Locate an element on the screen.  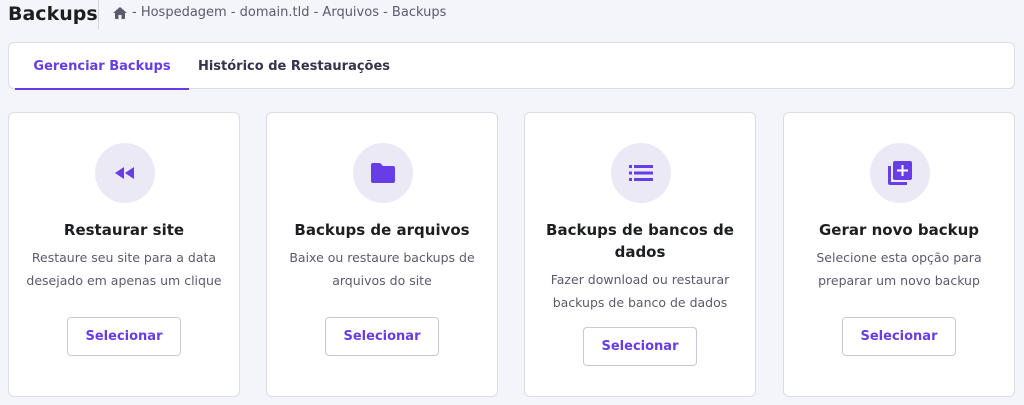
breadcrumb-item-domain: - domain.tld is located at coordinates (270, 12).